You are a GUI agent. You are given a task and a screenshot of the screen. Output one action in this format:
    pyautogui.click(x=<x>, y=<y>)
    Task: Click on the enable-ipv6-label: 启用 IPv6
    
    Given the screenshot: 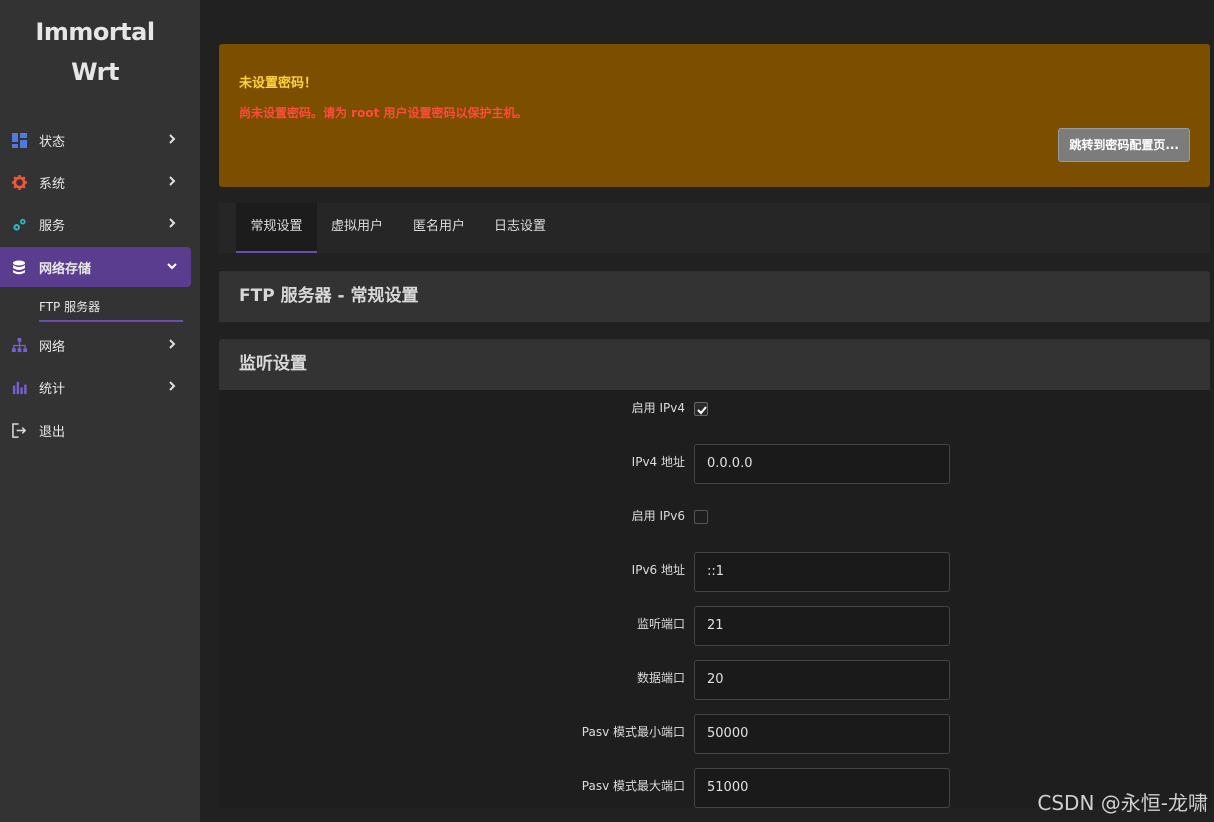 What is the action you would take?
    pyautogui.click(x=658, y=516)
    